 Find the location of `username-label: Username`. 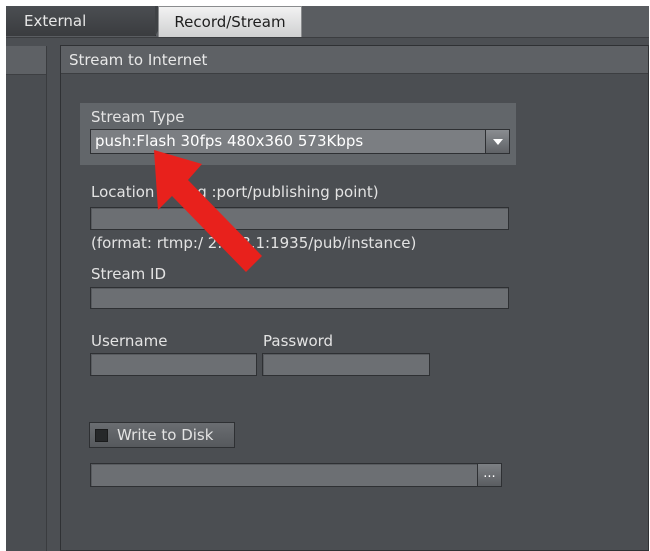

username-label: Username is located at coordinates (129, 341).